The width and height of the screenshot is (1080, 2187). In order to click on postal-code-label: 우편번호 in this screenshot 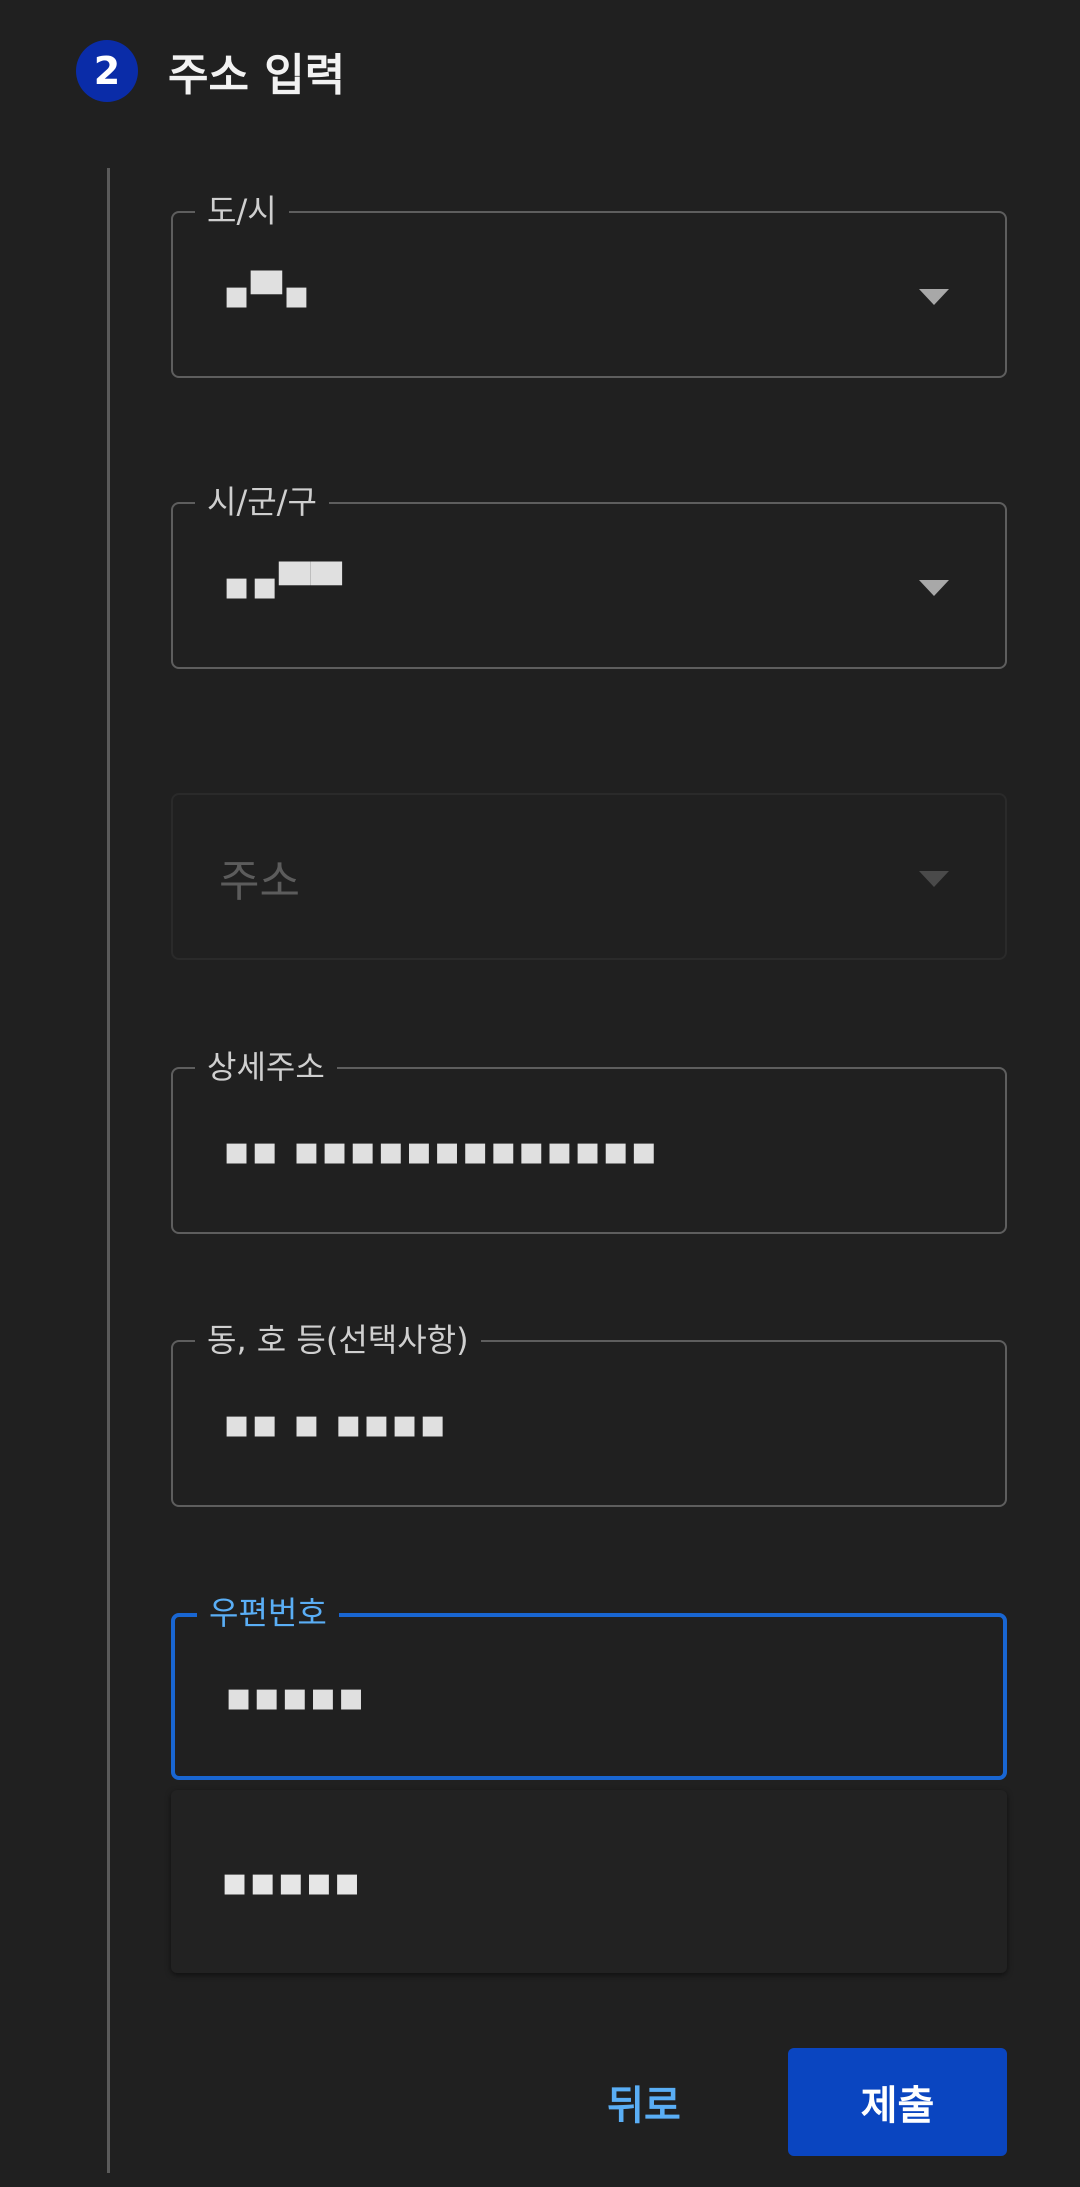, I will do `click(268, 1613)`.